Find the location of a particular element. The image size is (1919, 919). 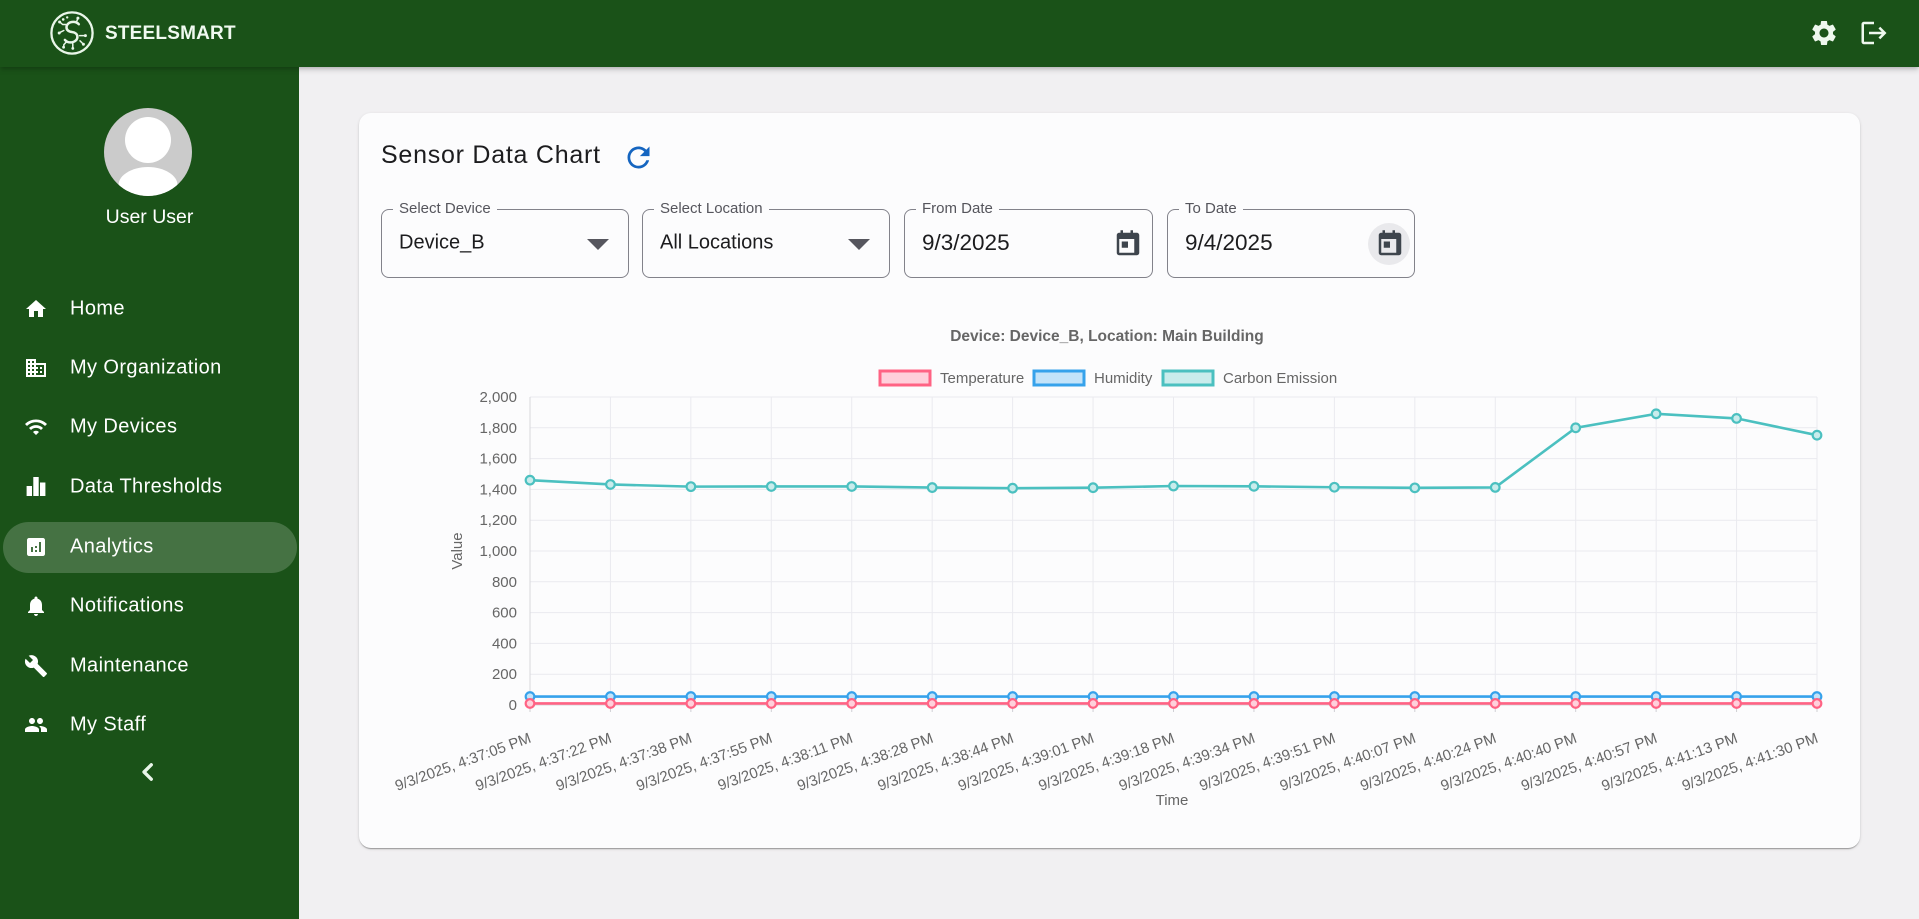

svg-text: Value is located at coordinates (457, 550).